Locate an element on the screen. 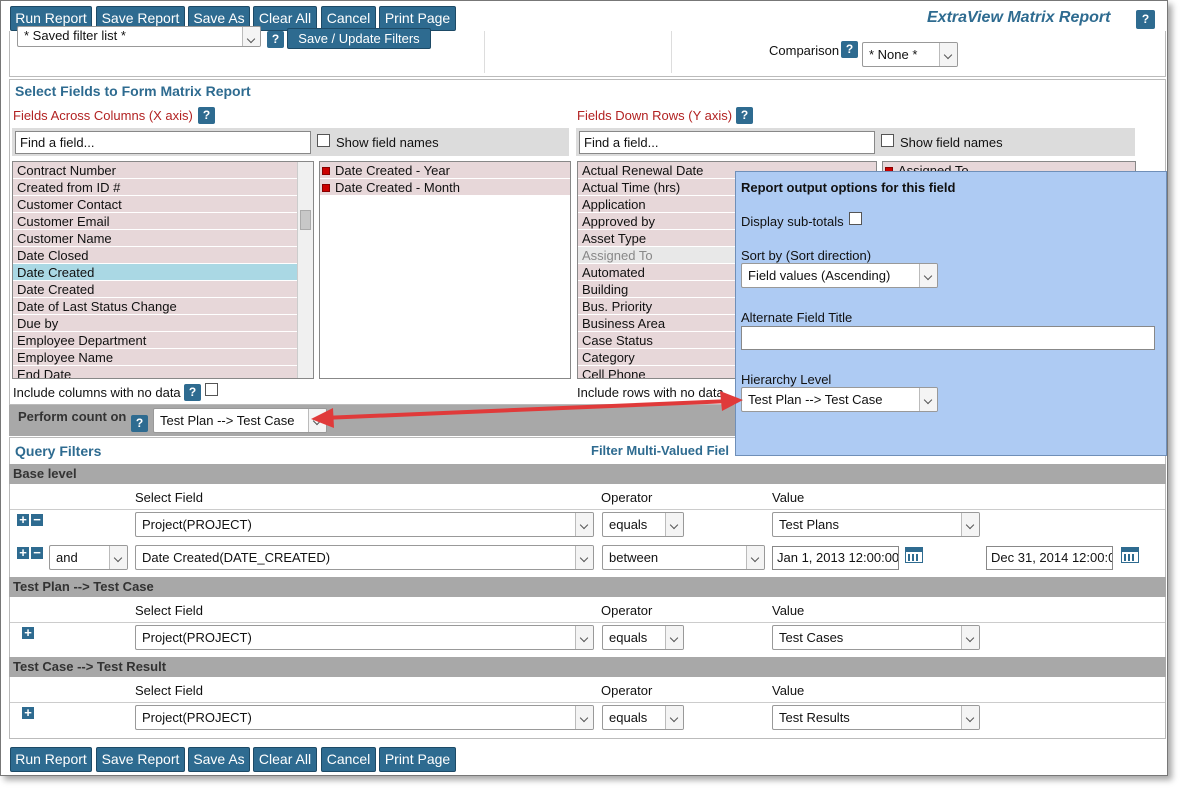  arrow-head-right is located at coordinates (731, 401).